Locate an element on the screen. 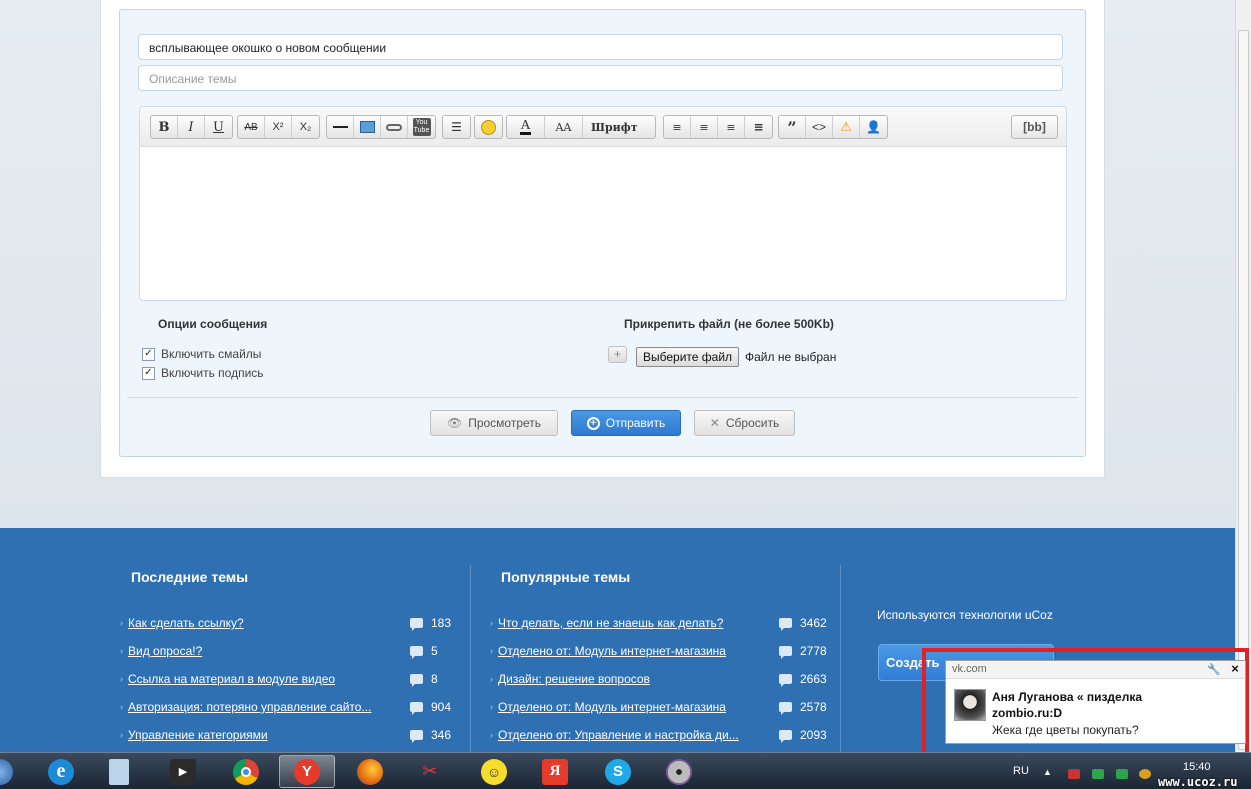 Image resolution: width=1251 pixels, height=789 pixels. topic-link: Вид опроса!? is located at coordinates (165, 651).